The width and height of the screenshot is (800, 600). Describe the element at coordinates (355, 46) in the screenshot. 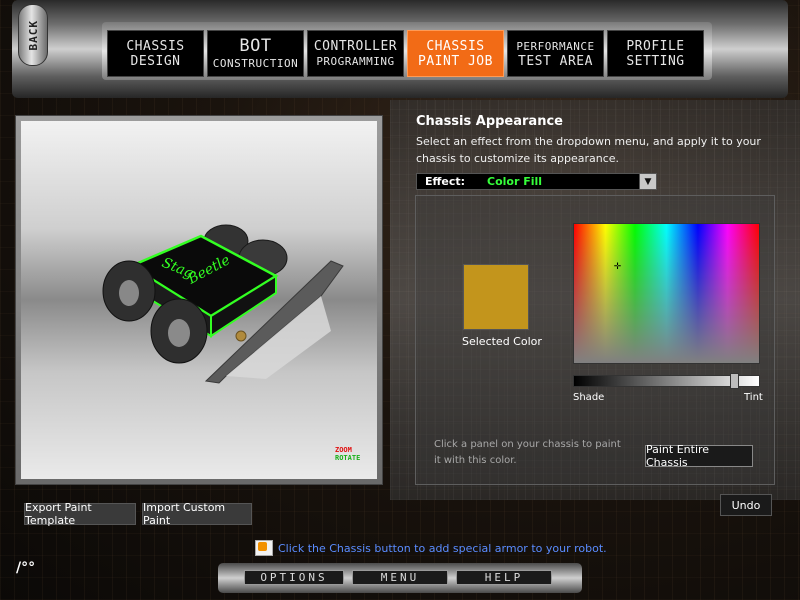

I see `tab-label-line1: CONTROLLER` at that location.